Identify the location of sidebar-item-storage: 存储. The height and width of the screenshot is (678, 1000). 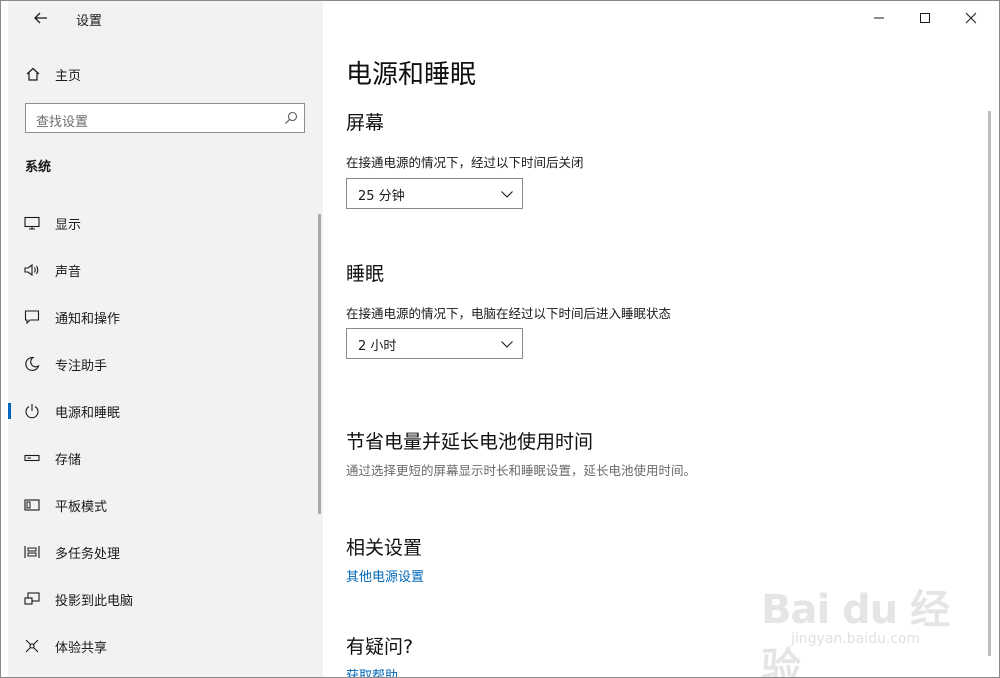
(160, 458).